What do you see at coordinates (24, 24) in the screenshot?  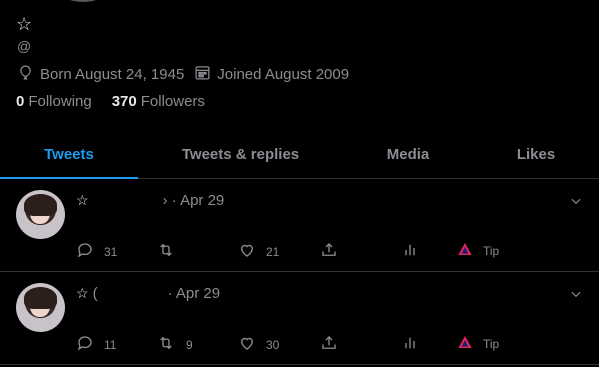 I see `profile-name: ☆` at bounding box center [24, 24].